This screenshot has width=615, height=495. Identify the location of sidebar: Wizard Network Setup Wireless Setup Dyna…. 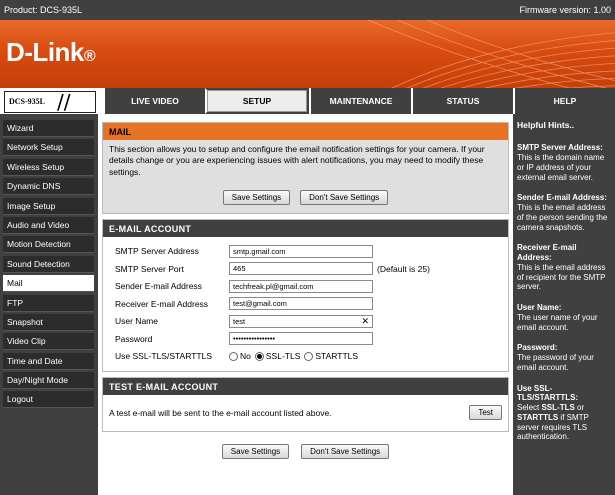
(49, 304).